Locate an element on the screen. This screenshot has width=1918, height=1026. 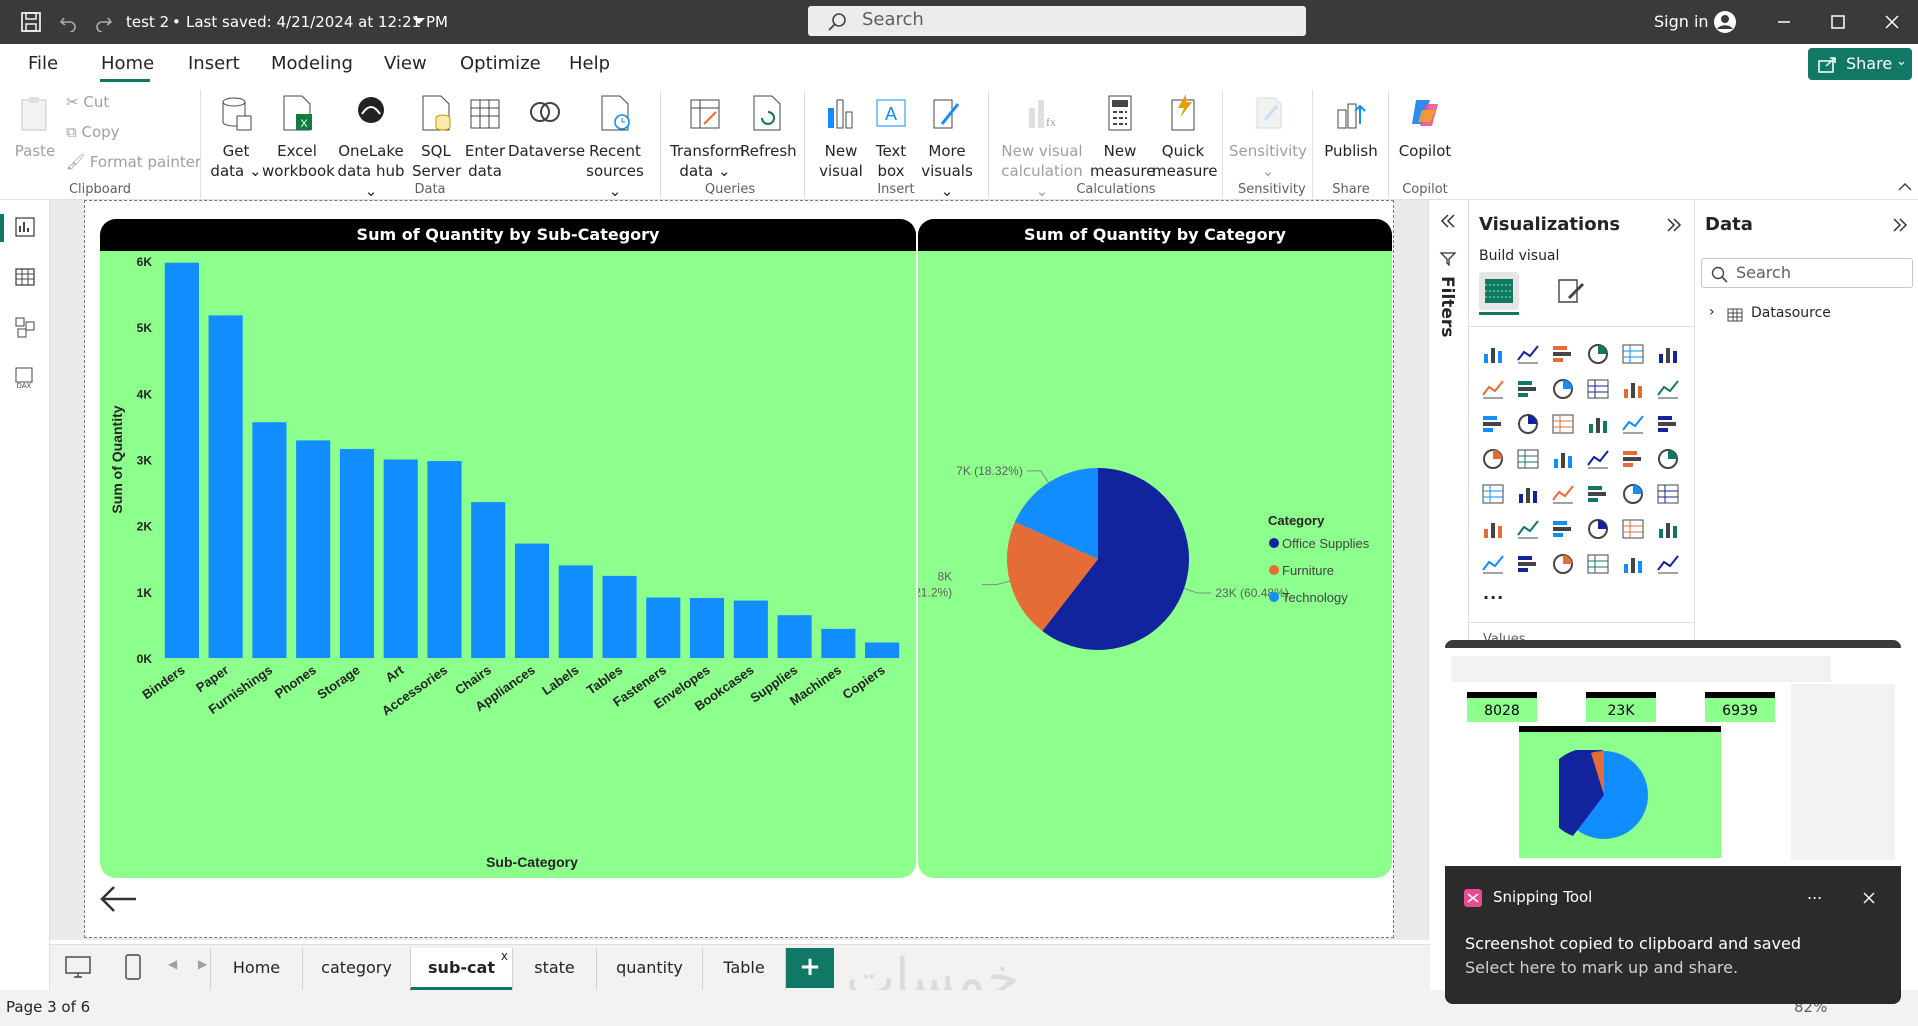
menu-file: File is located at coordinates (43, 63).